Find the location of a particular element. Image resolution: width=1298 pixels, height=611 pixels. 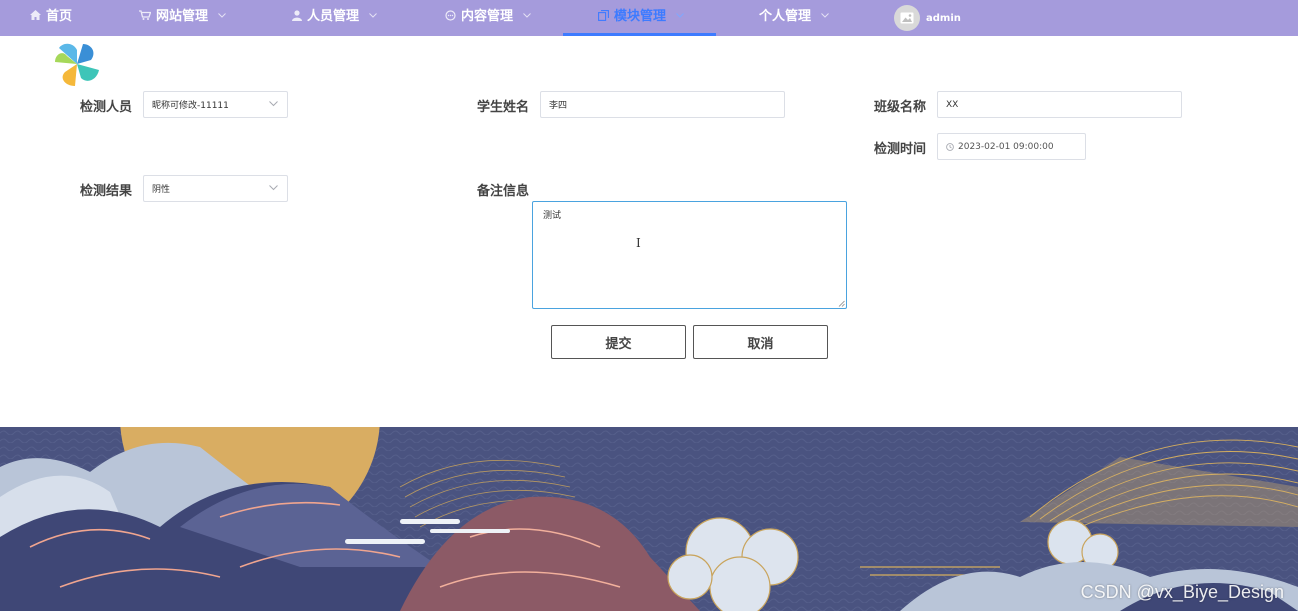

nav-item-content: 内容管理 is located at coordinates (488, 18).